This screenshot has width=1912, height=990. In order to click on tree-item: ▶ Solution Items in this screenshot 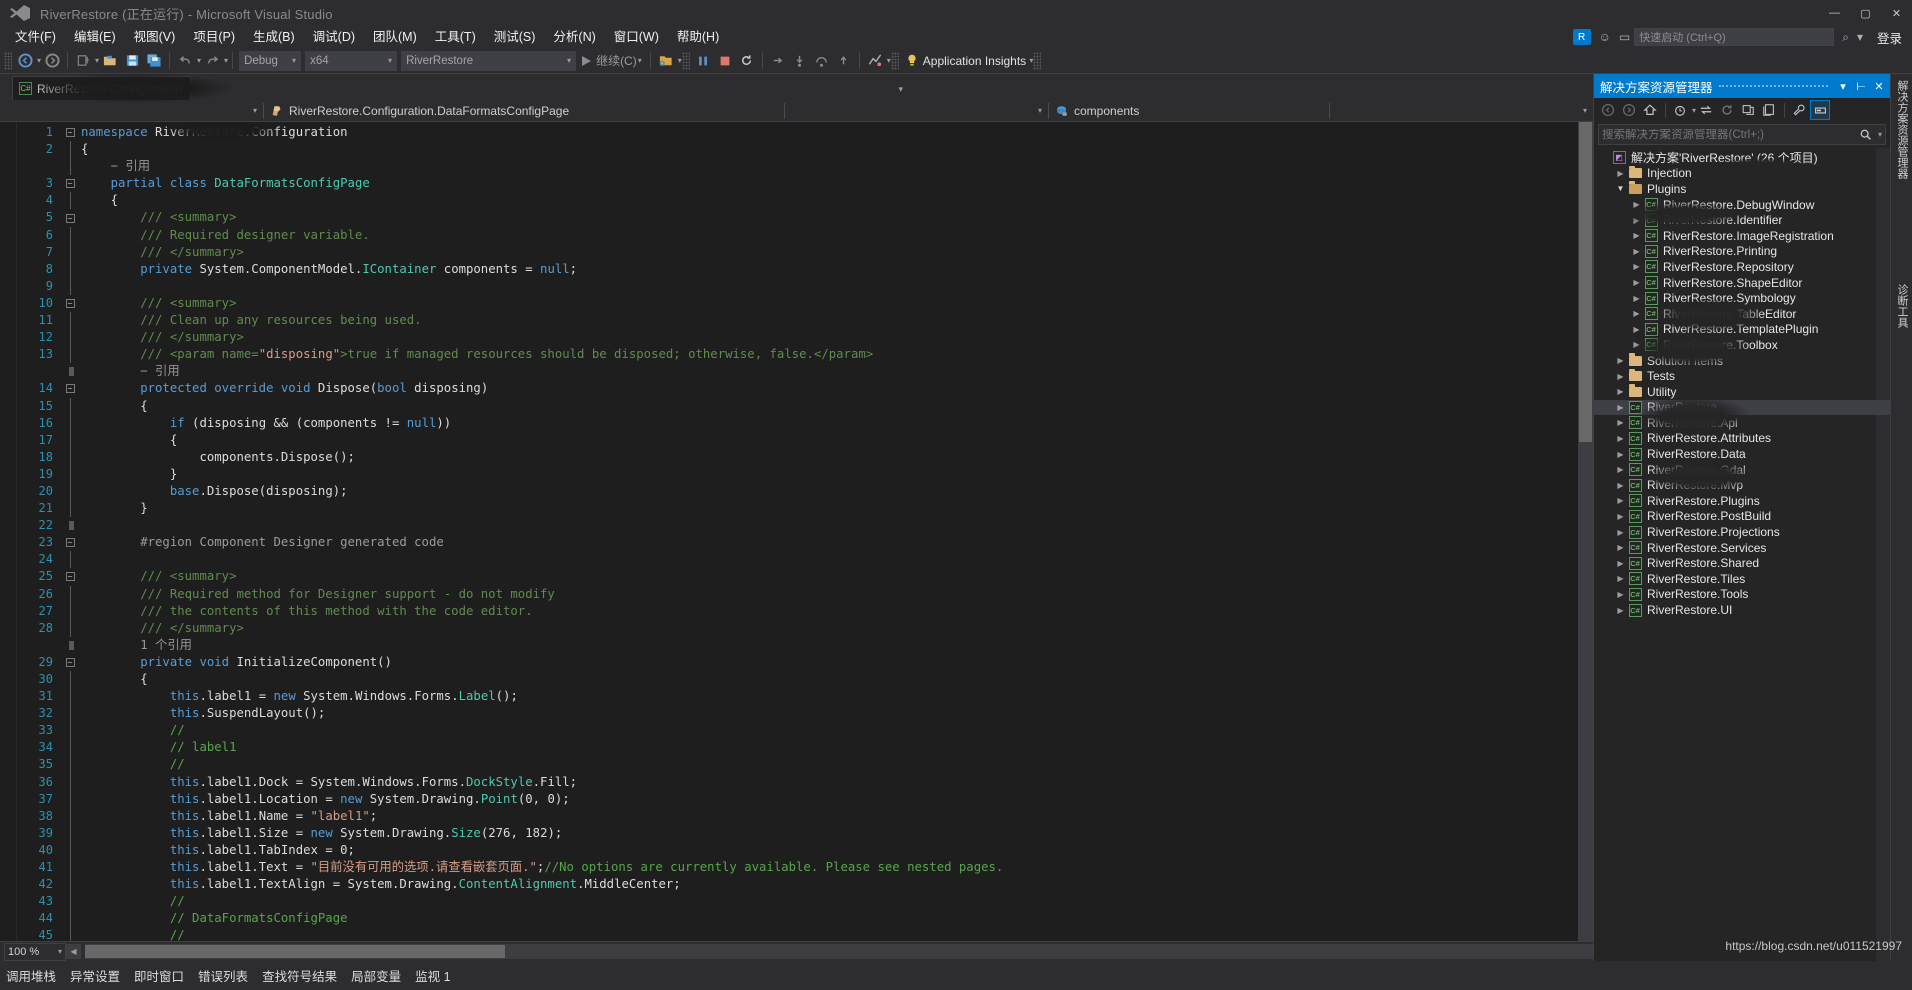, I will do `click(1742, 361)`.